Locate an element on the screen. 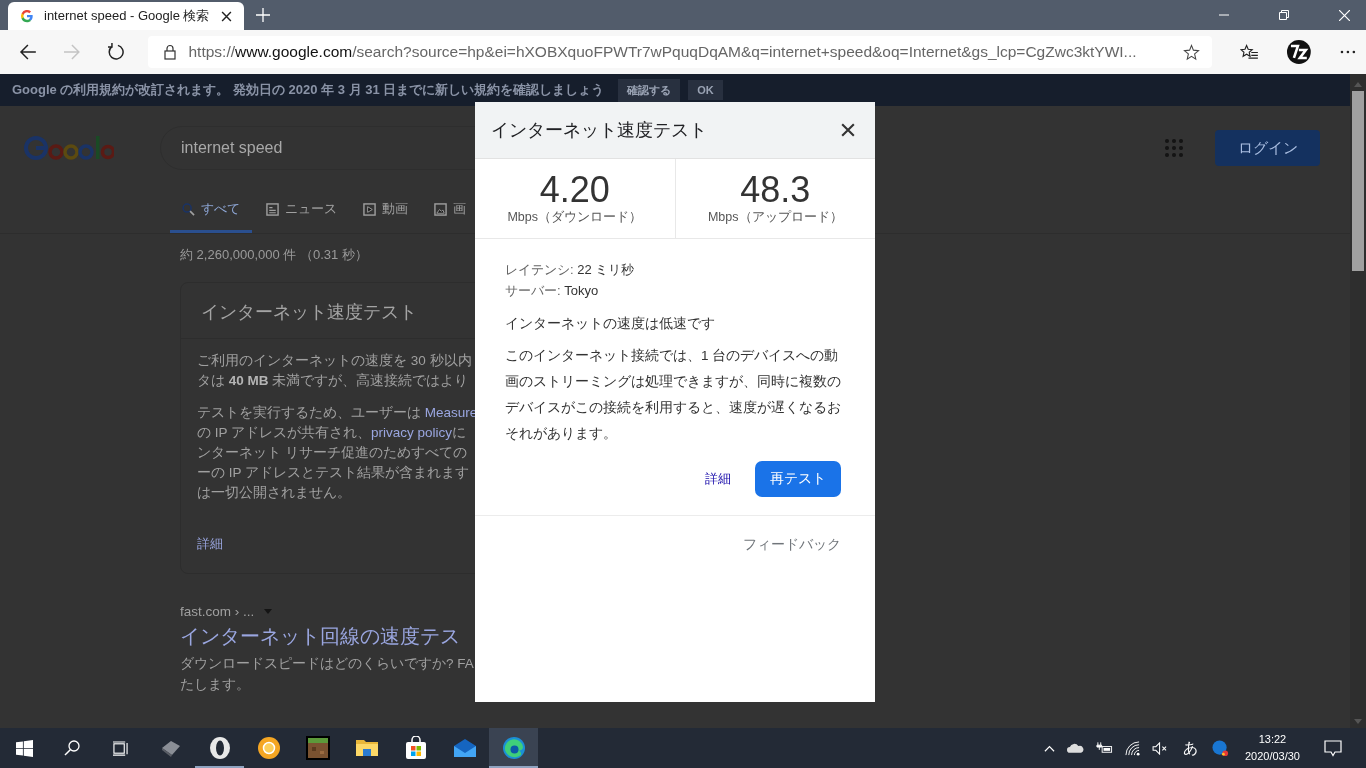 The width and height of the screenshot is (1366, 768). clock-date: 2020/03/30 is located at coordinates (1272, 756).